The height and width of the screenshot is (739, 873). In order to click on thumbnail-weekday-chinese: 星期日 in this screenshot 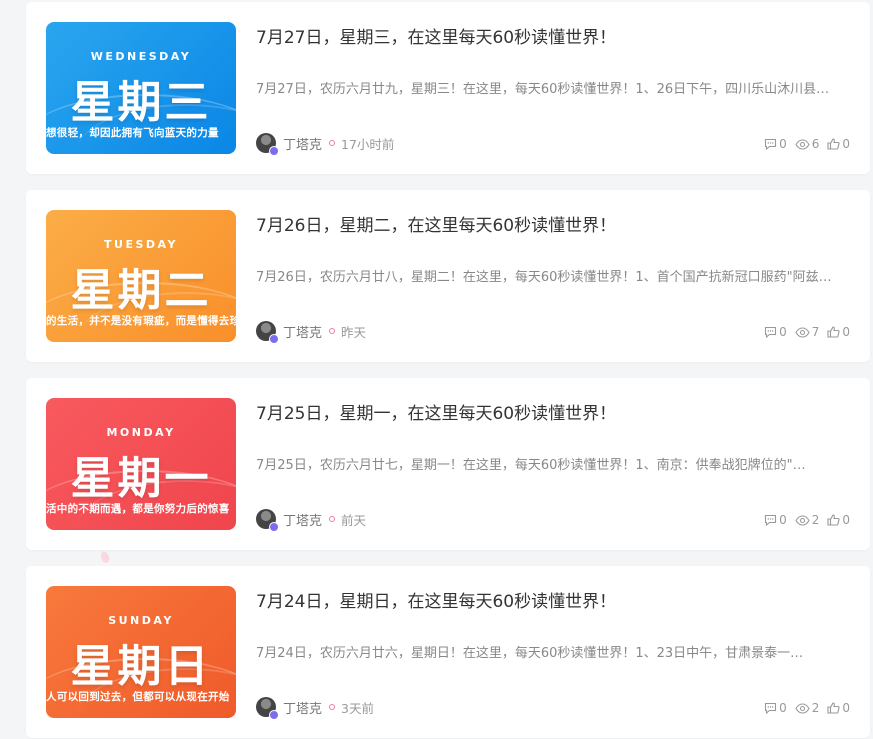, I will do `click(141, 666)`.